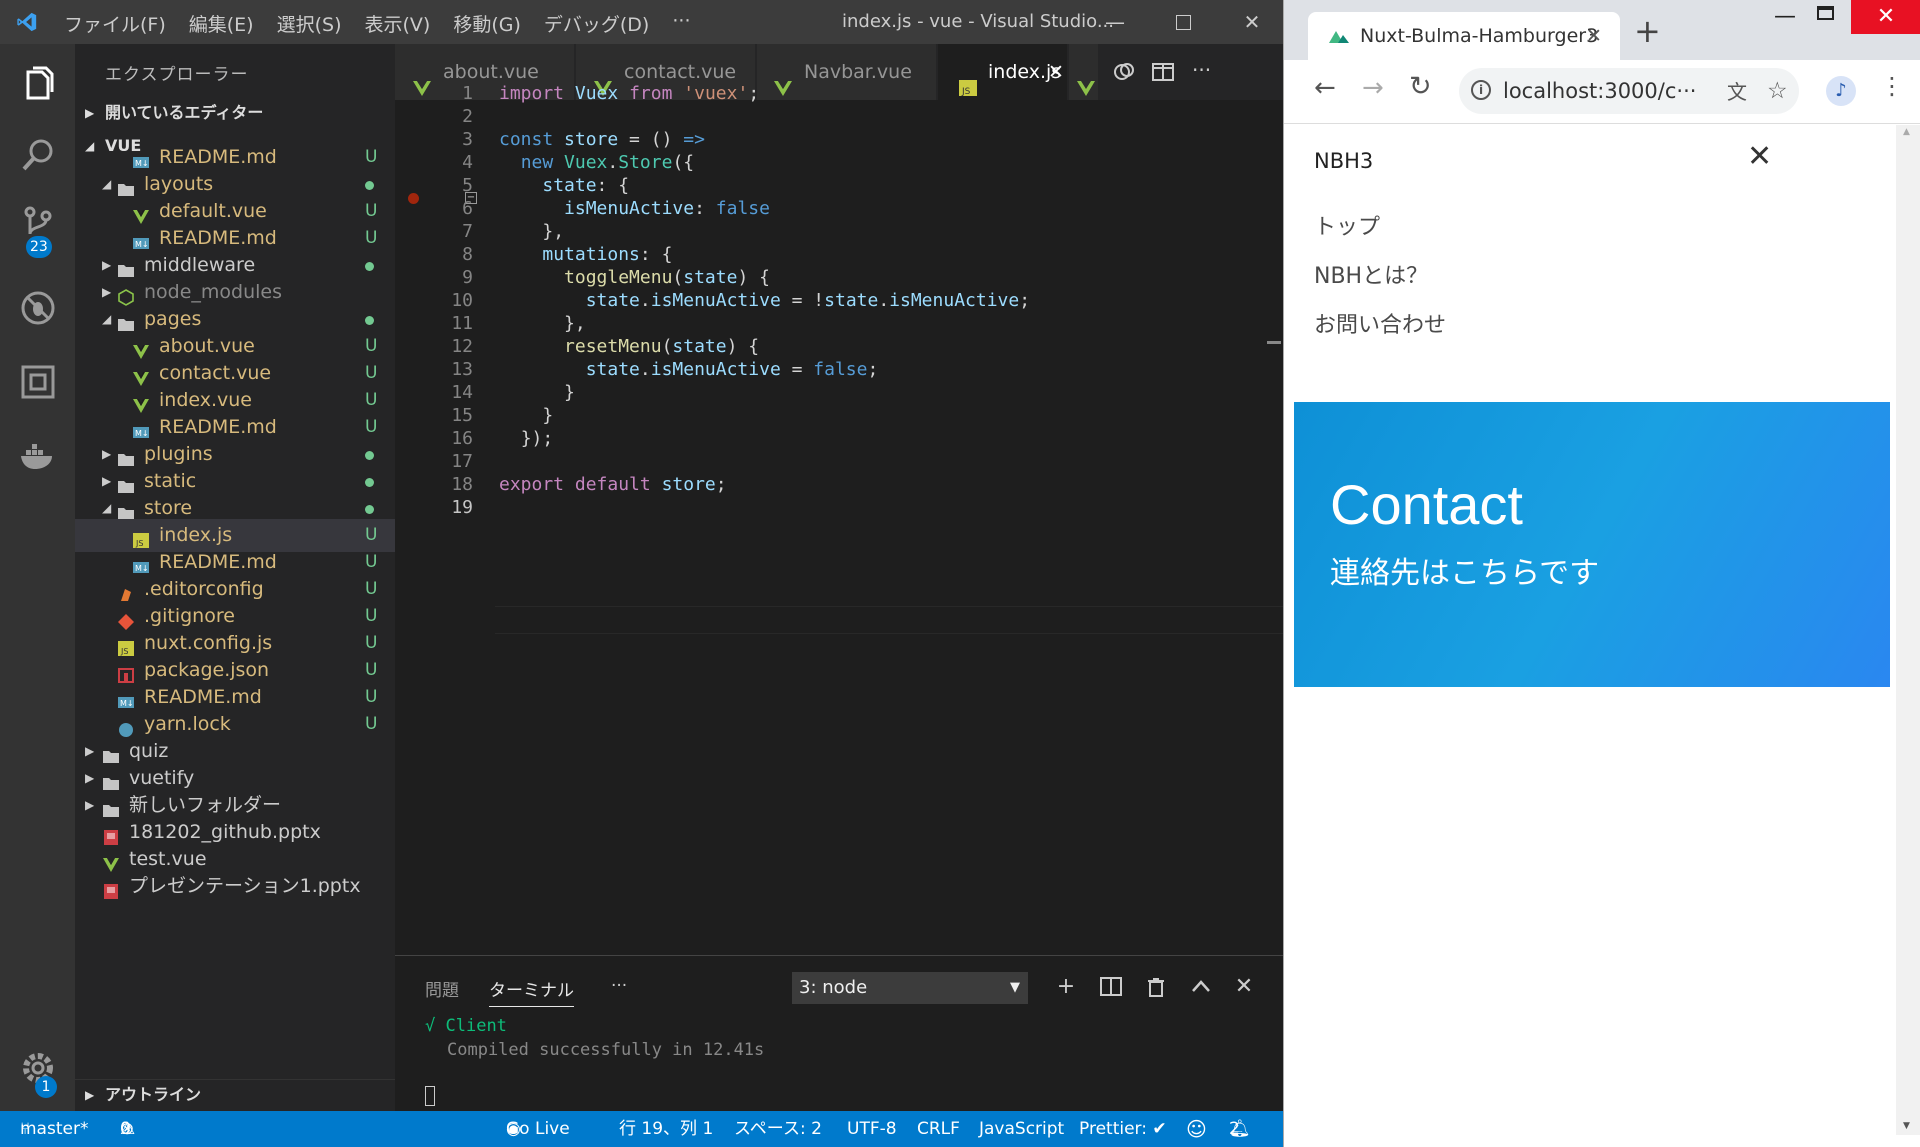 The image size is (1920, 1147). What do you see at coordinates (442, 988) in the screenshot?
I see `tab-problems: 問題` at bounding box center [442, 988].